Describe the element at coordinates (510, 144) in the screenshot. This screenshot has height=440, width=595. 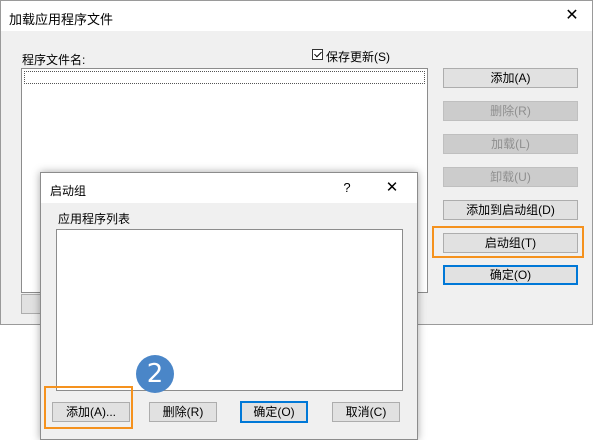
I see `load-button: 加载(L)` at that location.